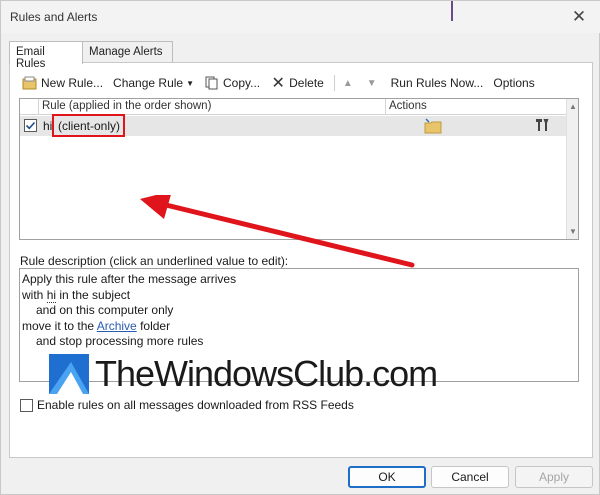 The image size is (600, 495). I want to click on tab-manage-alerts: Manage Alerts, so click(128, 52).